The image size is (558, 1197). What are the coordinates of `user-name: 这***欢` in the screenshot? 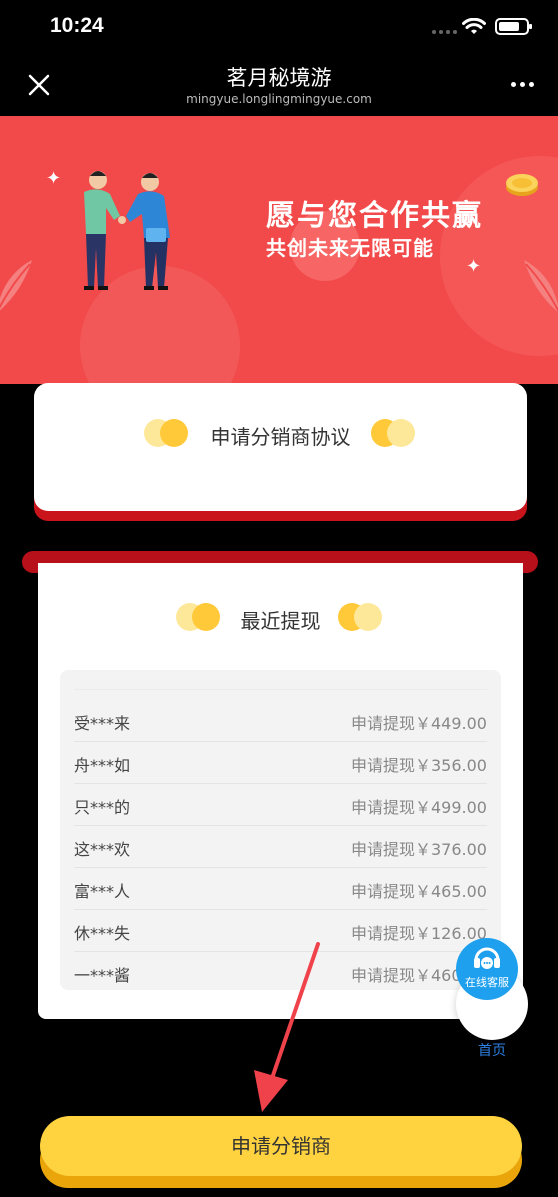 It's located at (102, 849).